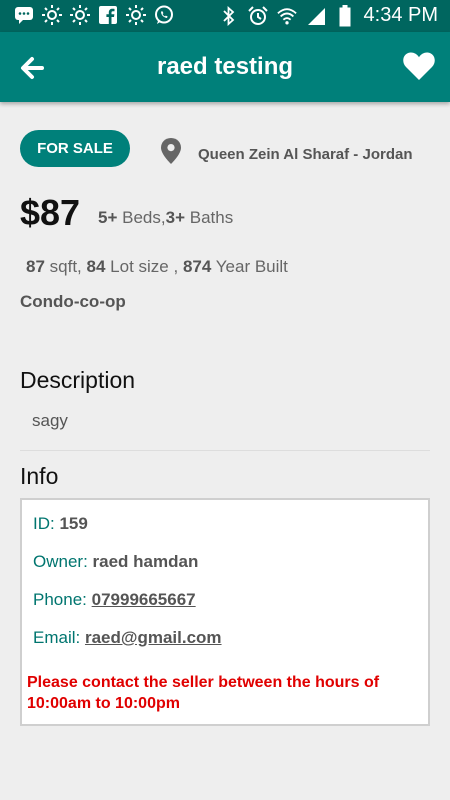 This screenshot has width=450, height=800. What do you see at coordinates (44, 523) in the screenshot?
I see `id-label: ID:` at bounding box center [44, 523].